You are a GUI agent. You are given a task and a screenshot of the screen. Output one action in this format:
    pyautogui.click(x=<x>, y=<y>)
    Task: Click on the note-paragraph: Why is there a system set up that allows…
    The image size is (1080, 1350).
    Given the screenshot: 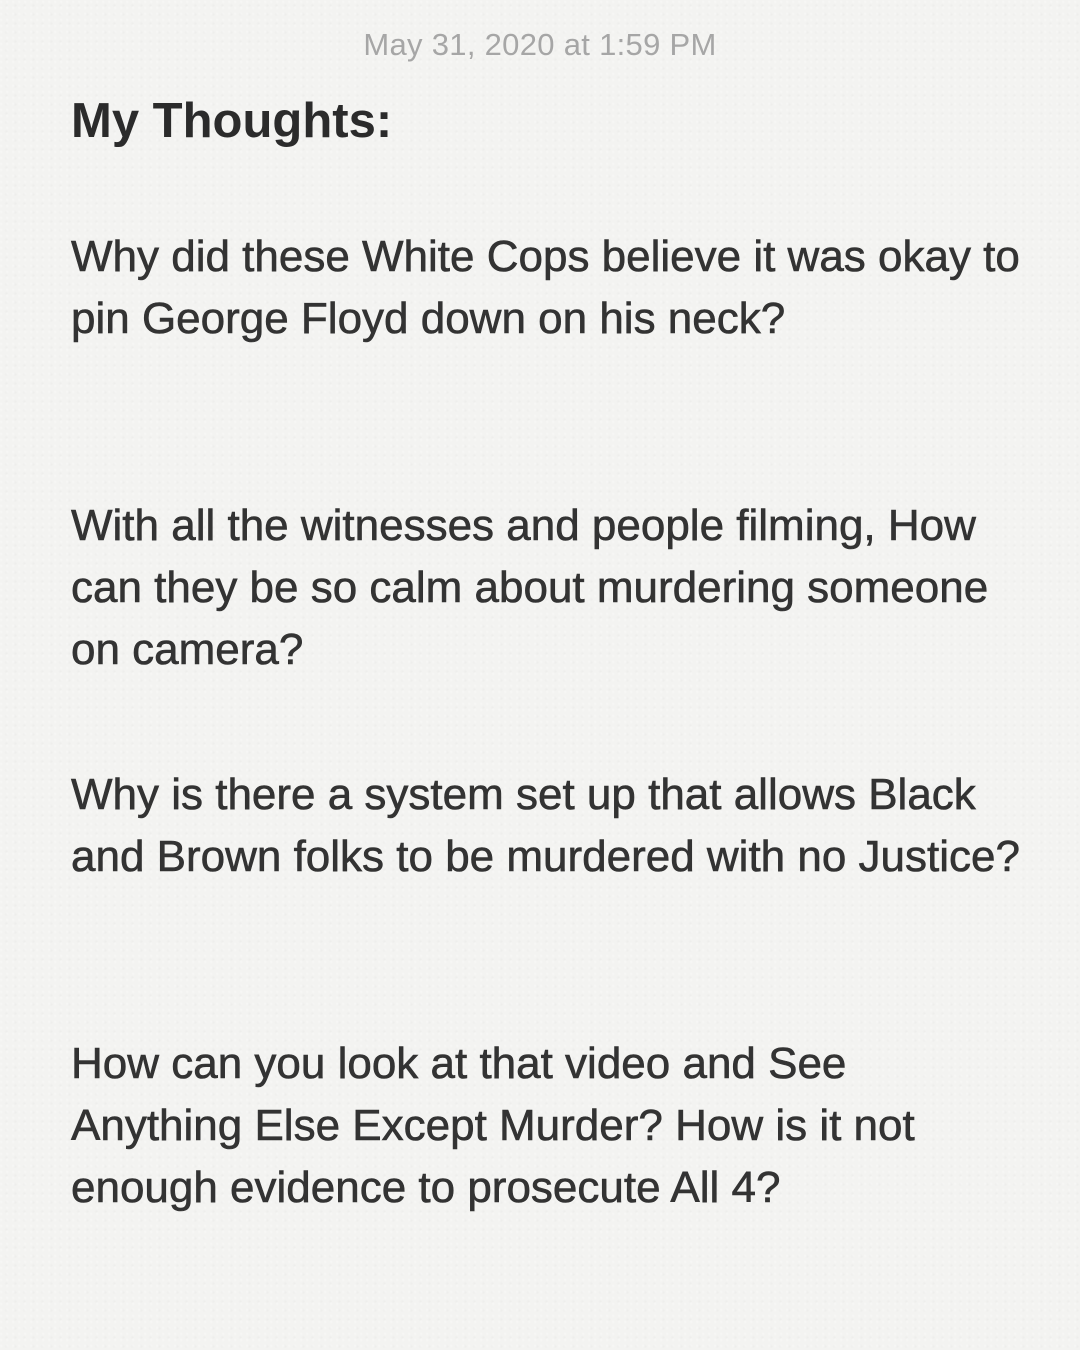 What is the action you would take?
    pyautogui.click(x=546, y=826)
    